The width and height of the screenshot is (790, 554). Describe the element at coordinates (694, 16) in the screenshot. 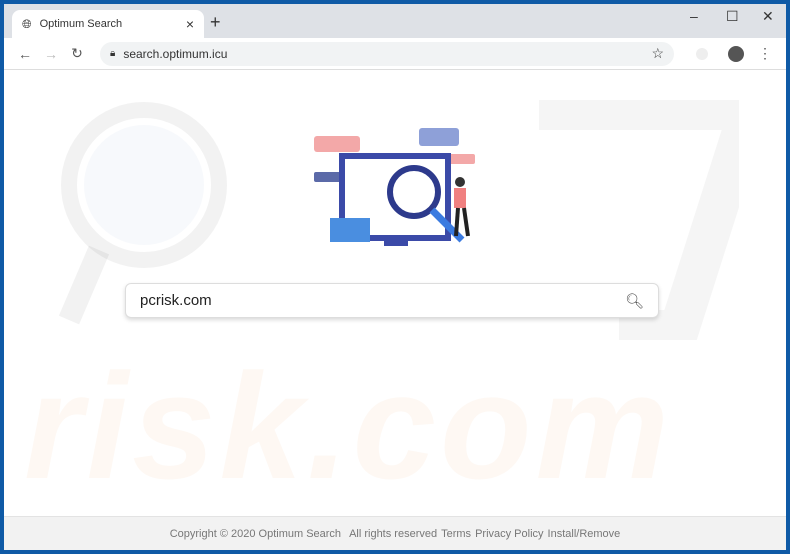

I see `minimize-button: –` at that location.